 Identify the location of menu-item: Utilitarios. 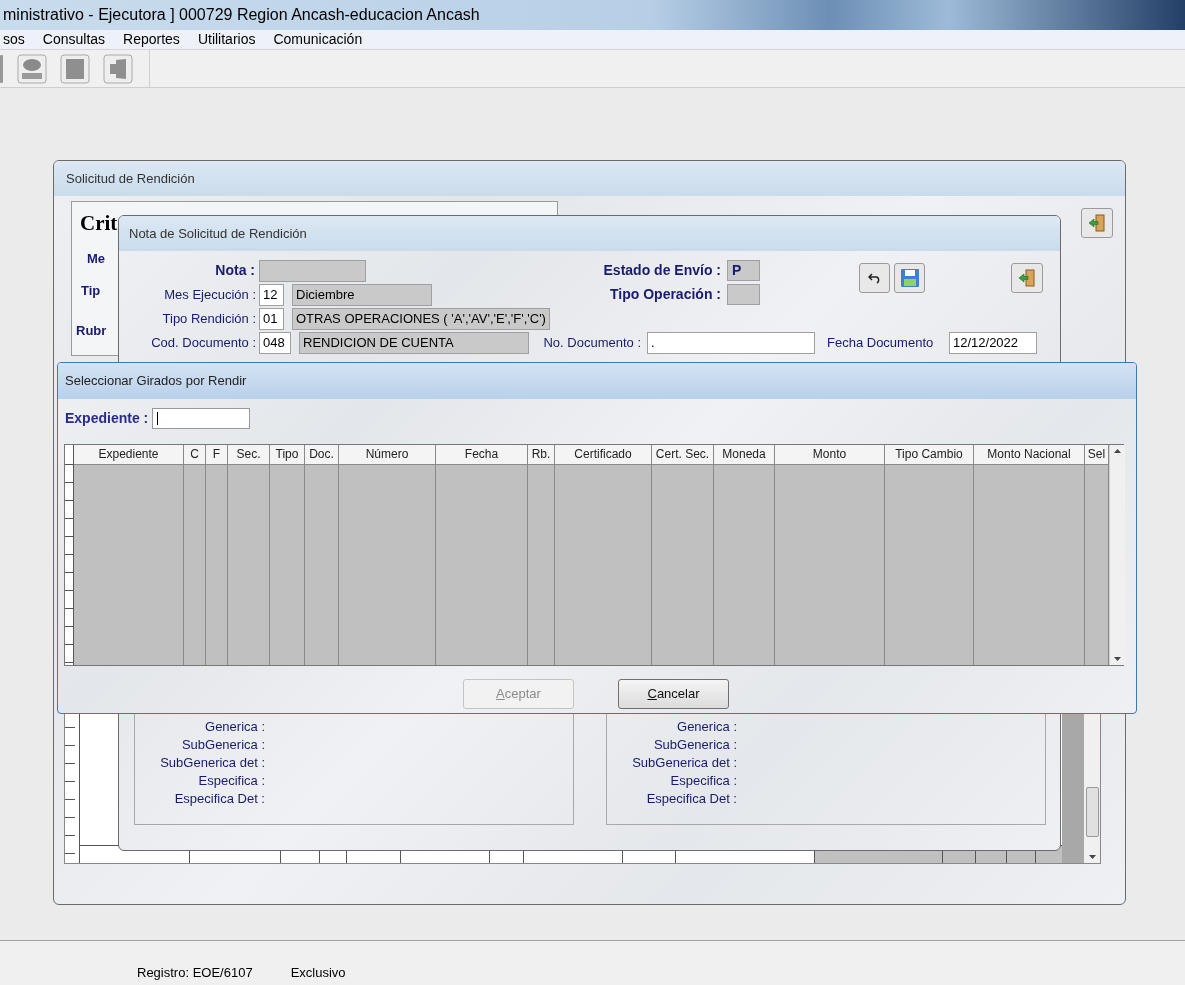
(226, 39).